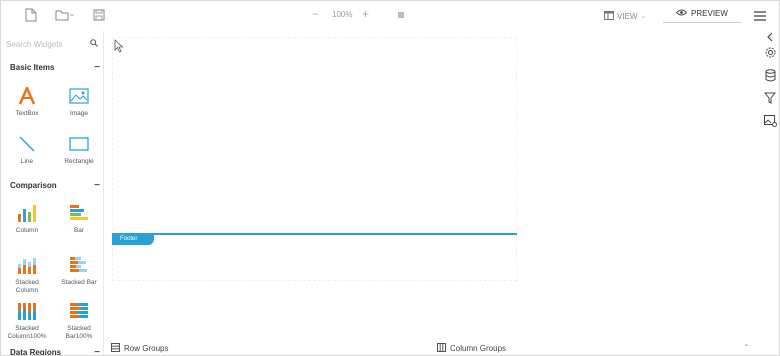 The image size is (780, 356). I want to click on view-dropdown: VIEW ⌄, so click(625, 16).